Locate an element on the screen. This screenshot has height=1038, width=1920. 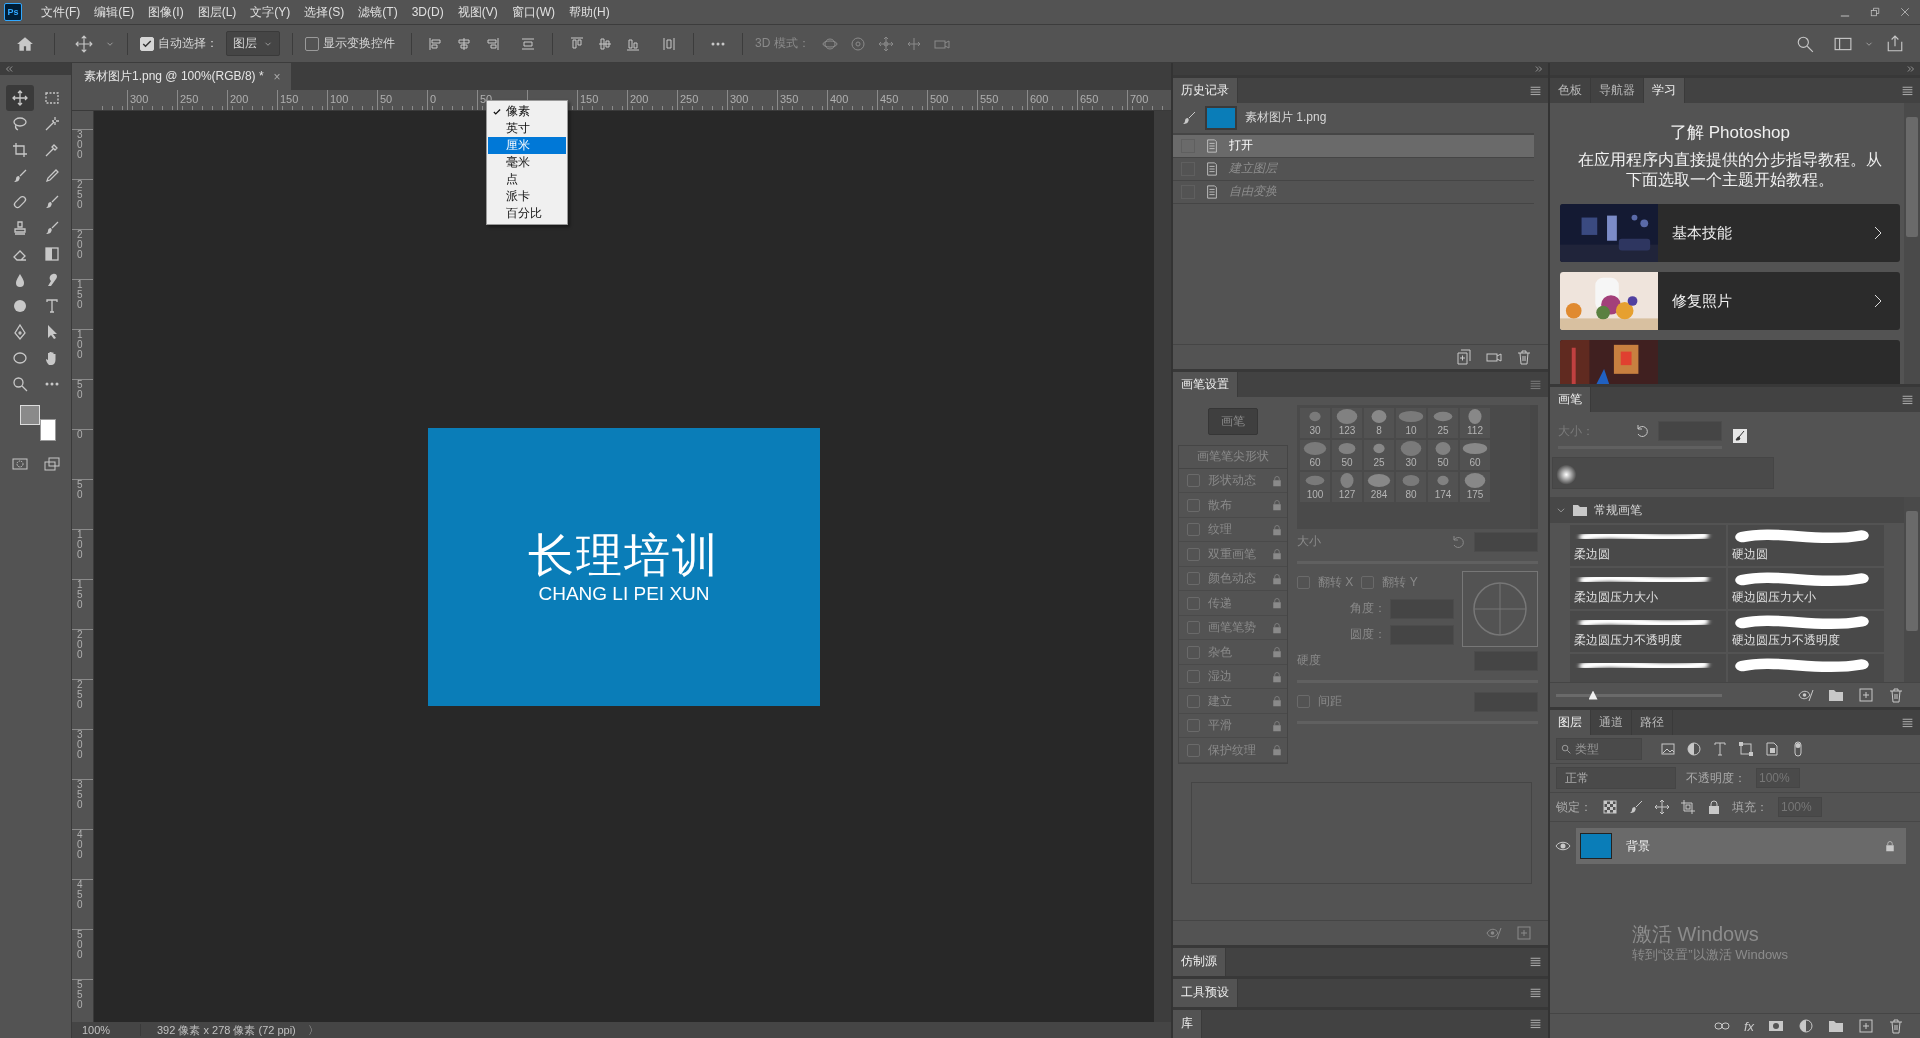
menu-item: 点 is located at coordinates (527, 179).